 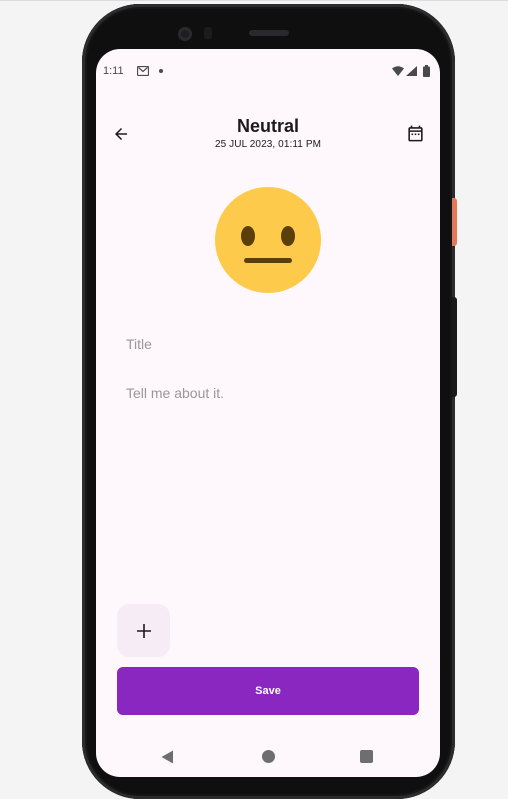 I want to click on page-title: Neutral, so click(x=267, y=126).